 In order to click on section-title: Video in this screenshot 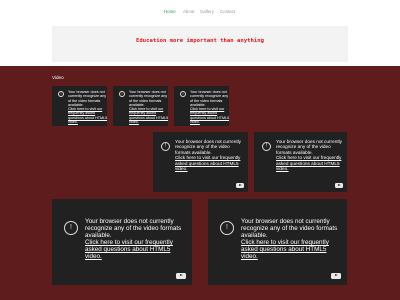, I will do `click(58, 77)`.